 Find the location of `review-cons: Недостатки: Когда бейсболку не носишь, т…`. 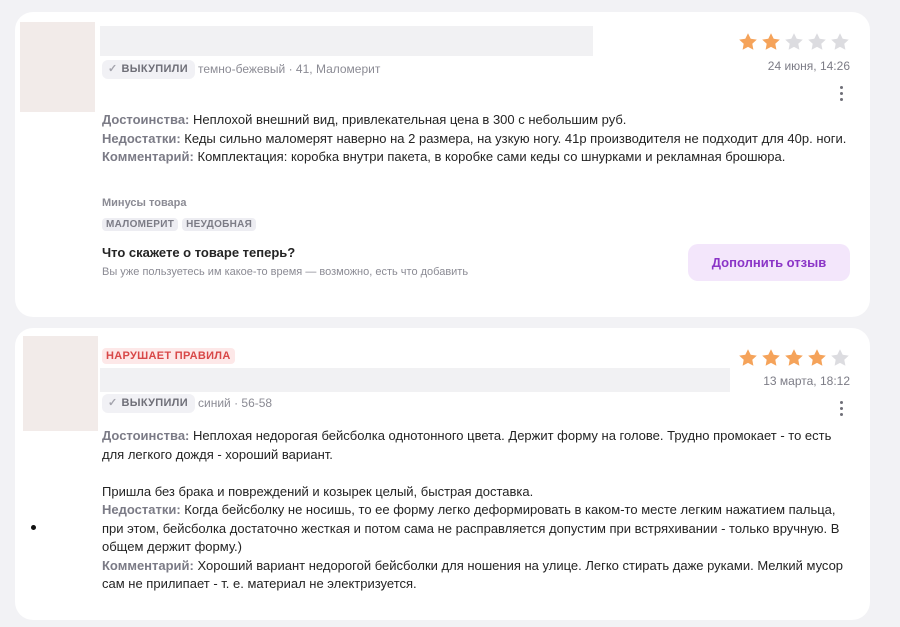

review-cons: Недостатки: Когда бейсболку не носишь, т… is located at coordinates (479, 529).